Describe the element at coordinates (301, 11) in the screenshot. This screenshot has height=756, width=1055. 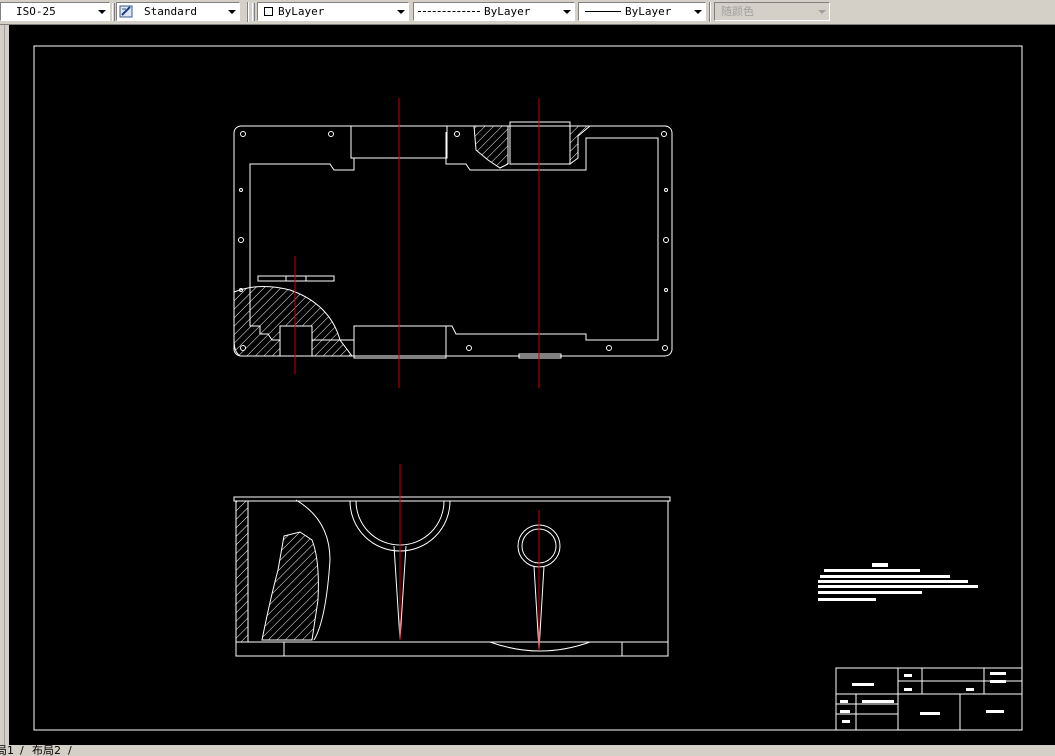
I see `color-value: ByLayer` at that location.